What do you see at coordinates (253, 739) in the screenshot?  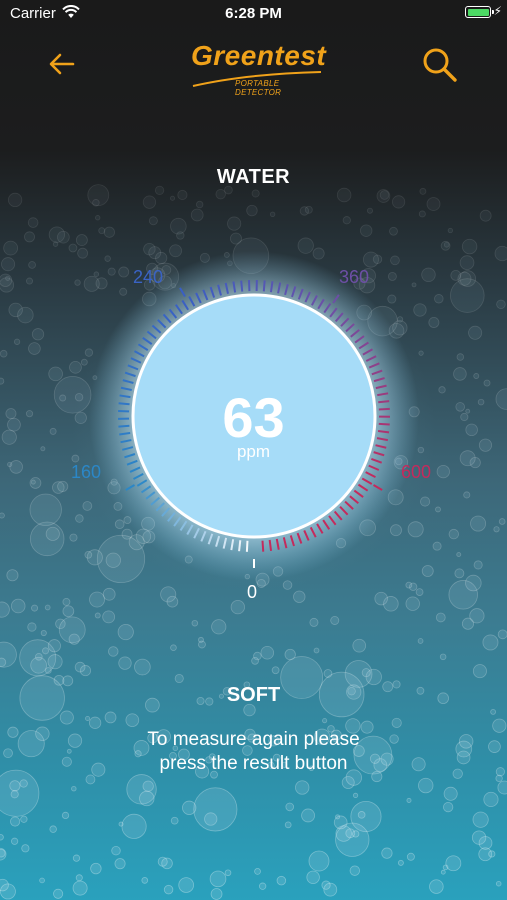 I see `hint-line-1: To measure again please` at bounding box center [253, 739].